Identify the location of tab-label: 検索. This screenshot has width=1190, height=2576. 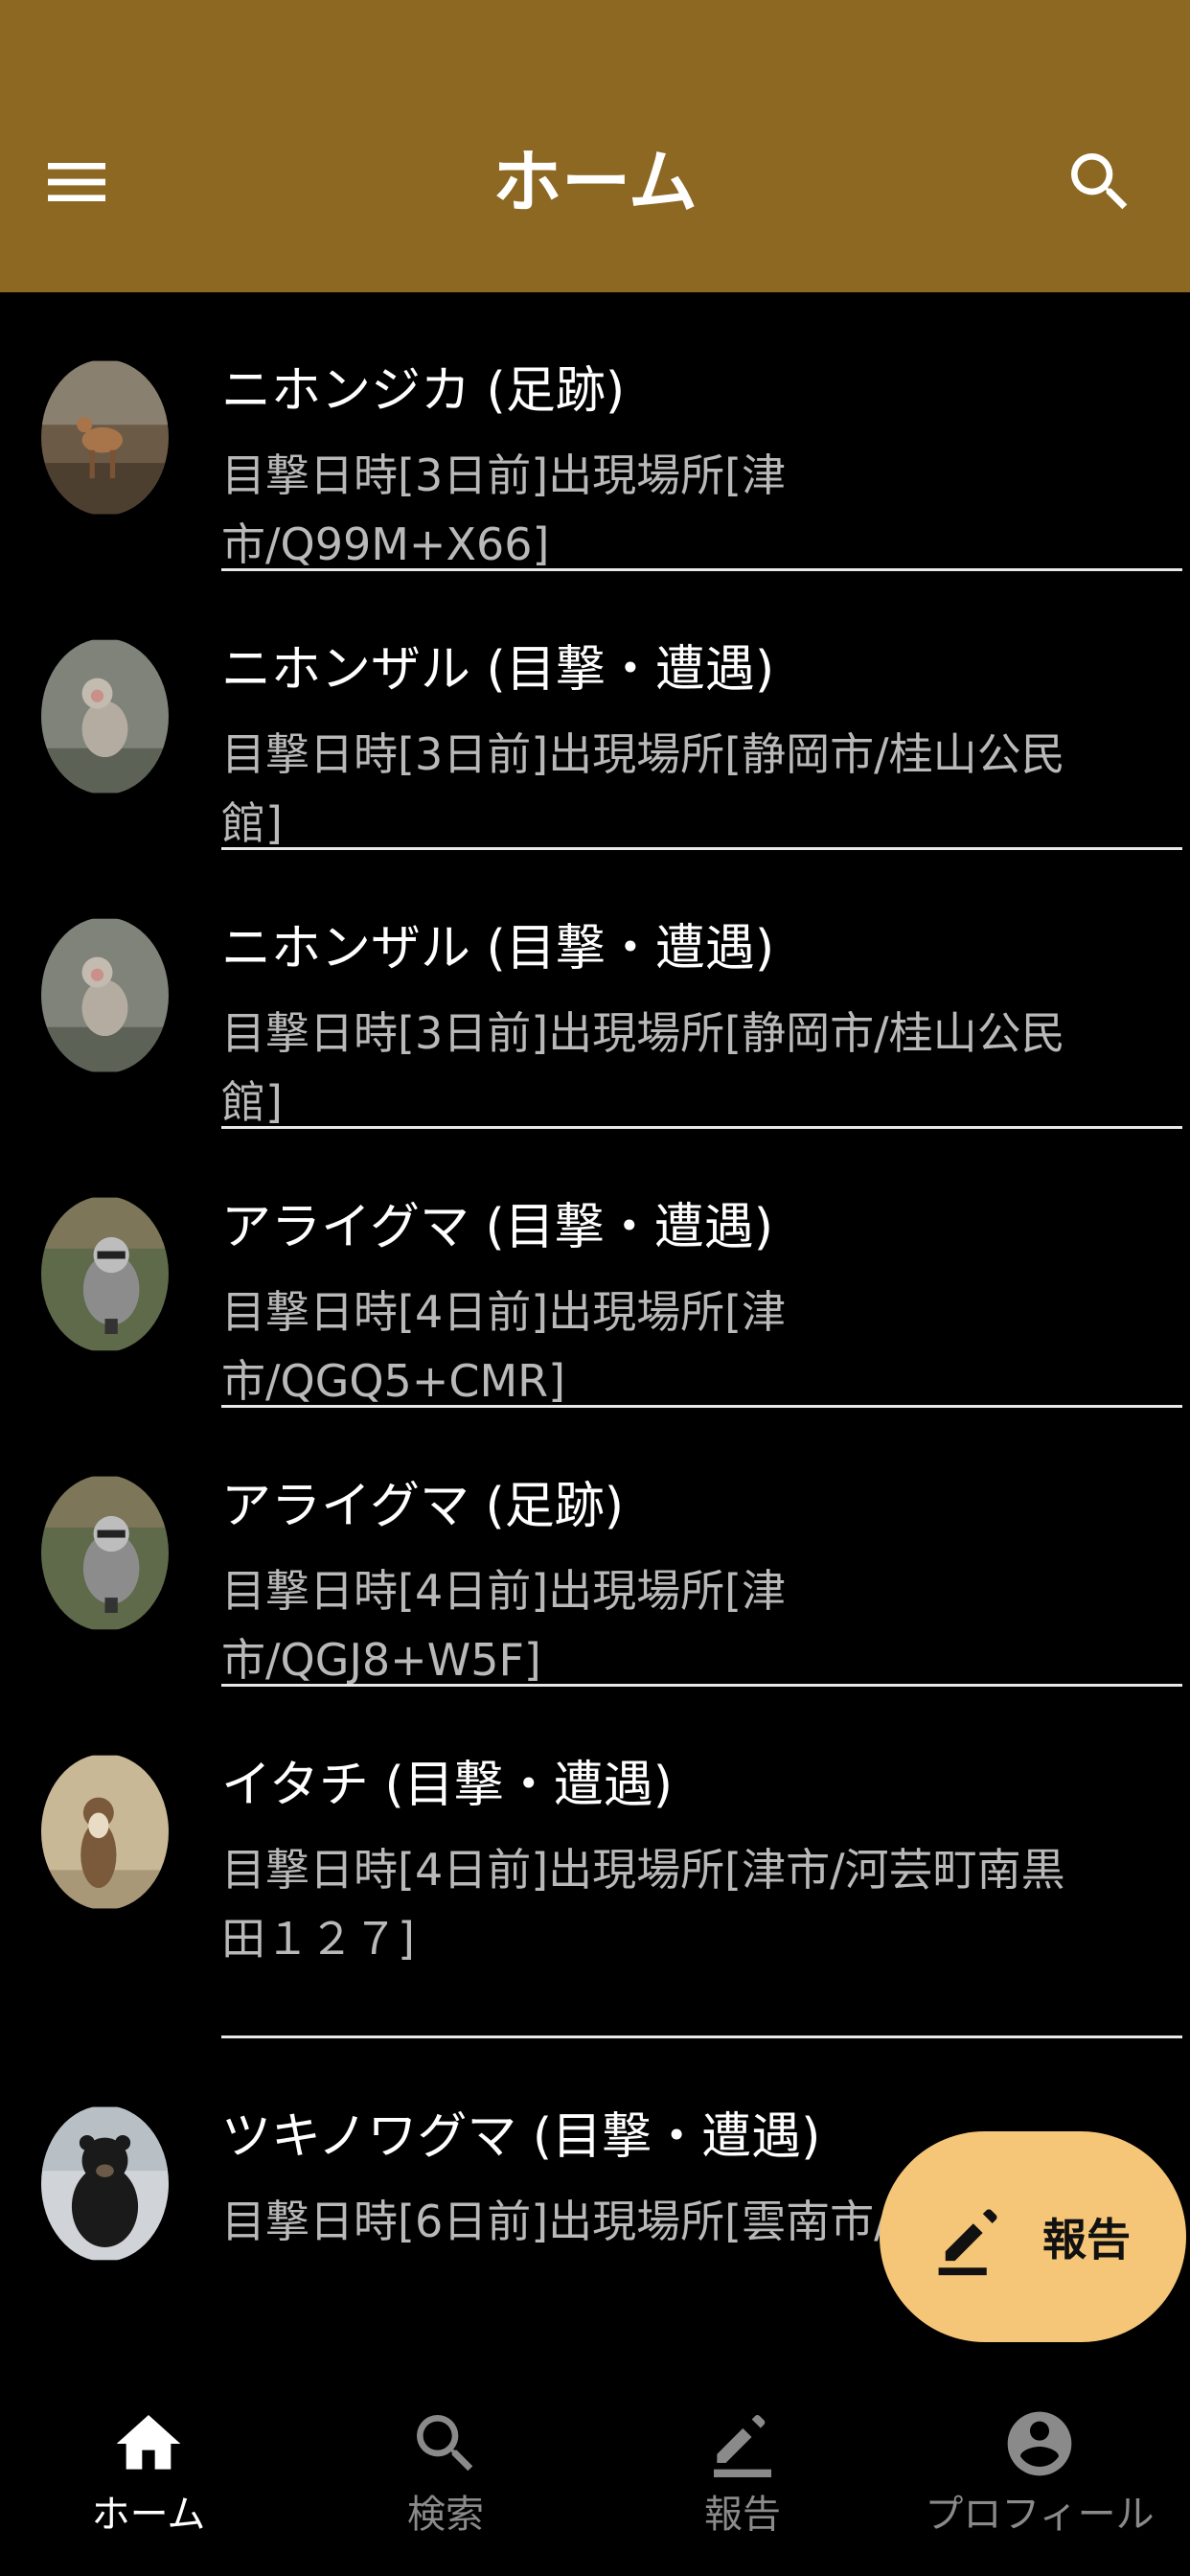
(445, 2515).